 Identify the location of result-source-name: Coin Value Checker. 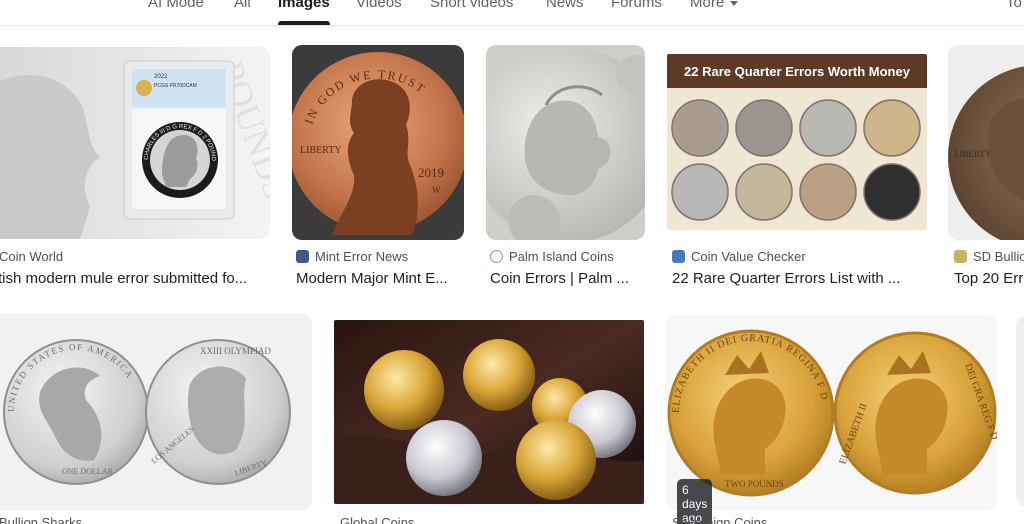
(748, 256).